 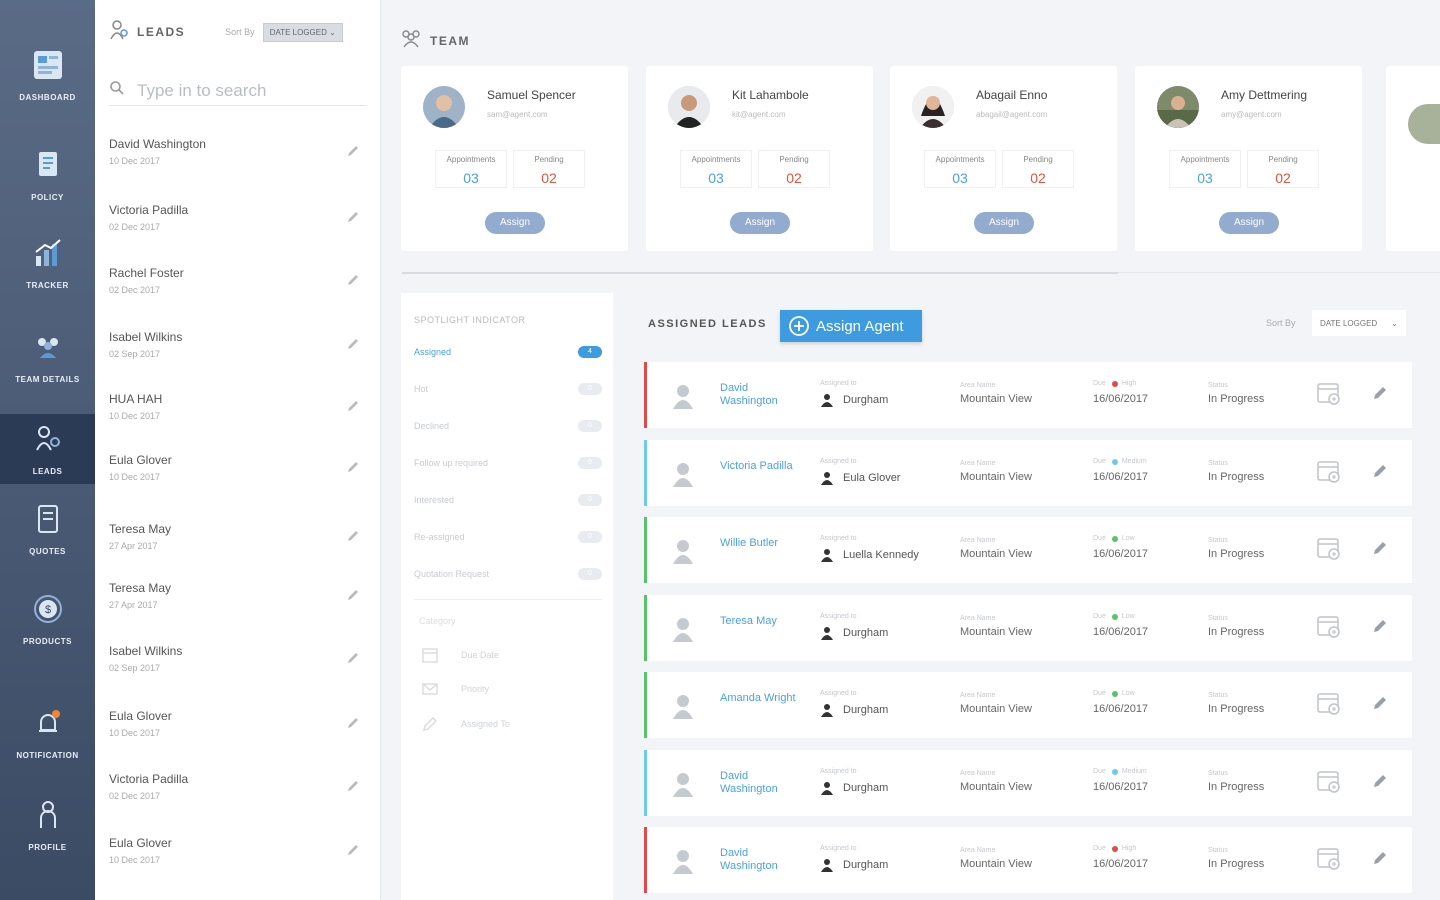 I want to click on filter-assigned: Assigned 4, so click(x=508, y=352).